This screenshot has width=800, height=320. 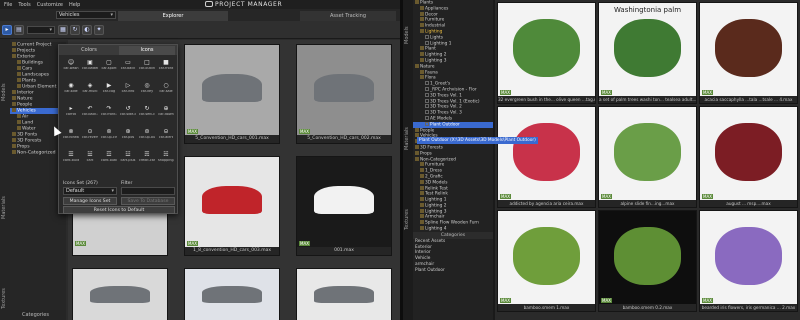 What do you see at coordinates (647, 157) in the screenshot?
I see `plant-thumbnail: MAX alpine slide fin...ing...max` at bounding box center [647, 157].